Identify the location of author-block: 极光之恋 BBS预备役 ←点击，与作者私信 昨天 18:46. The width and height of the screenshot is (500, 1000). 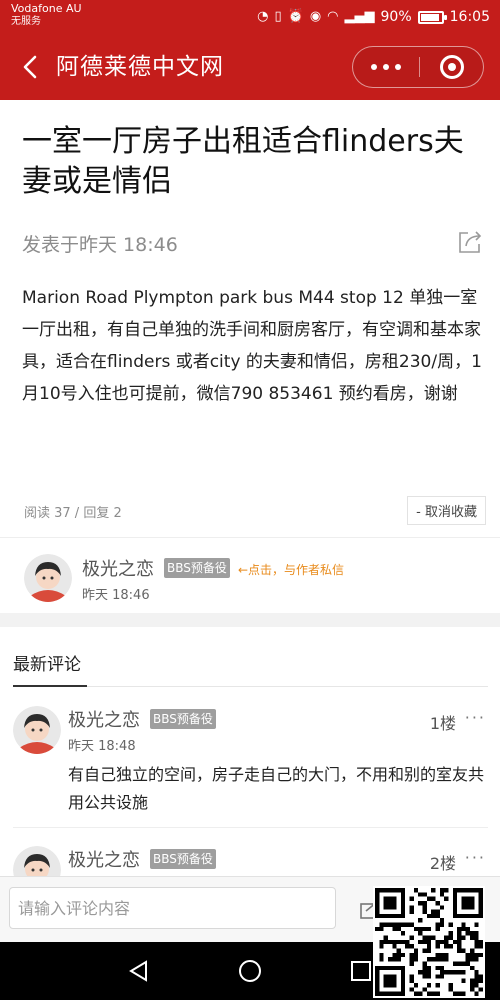
(250, 575).